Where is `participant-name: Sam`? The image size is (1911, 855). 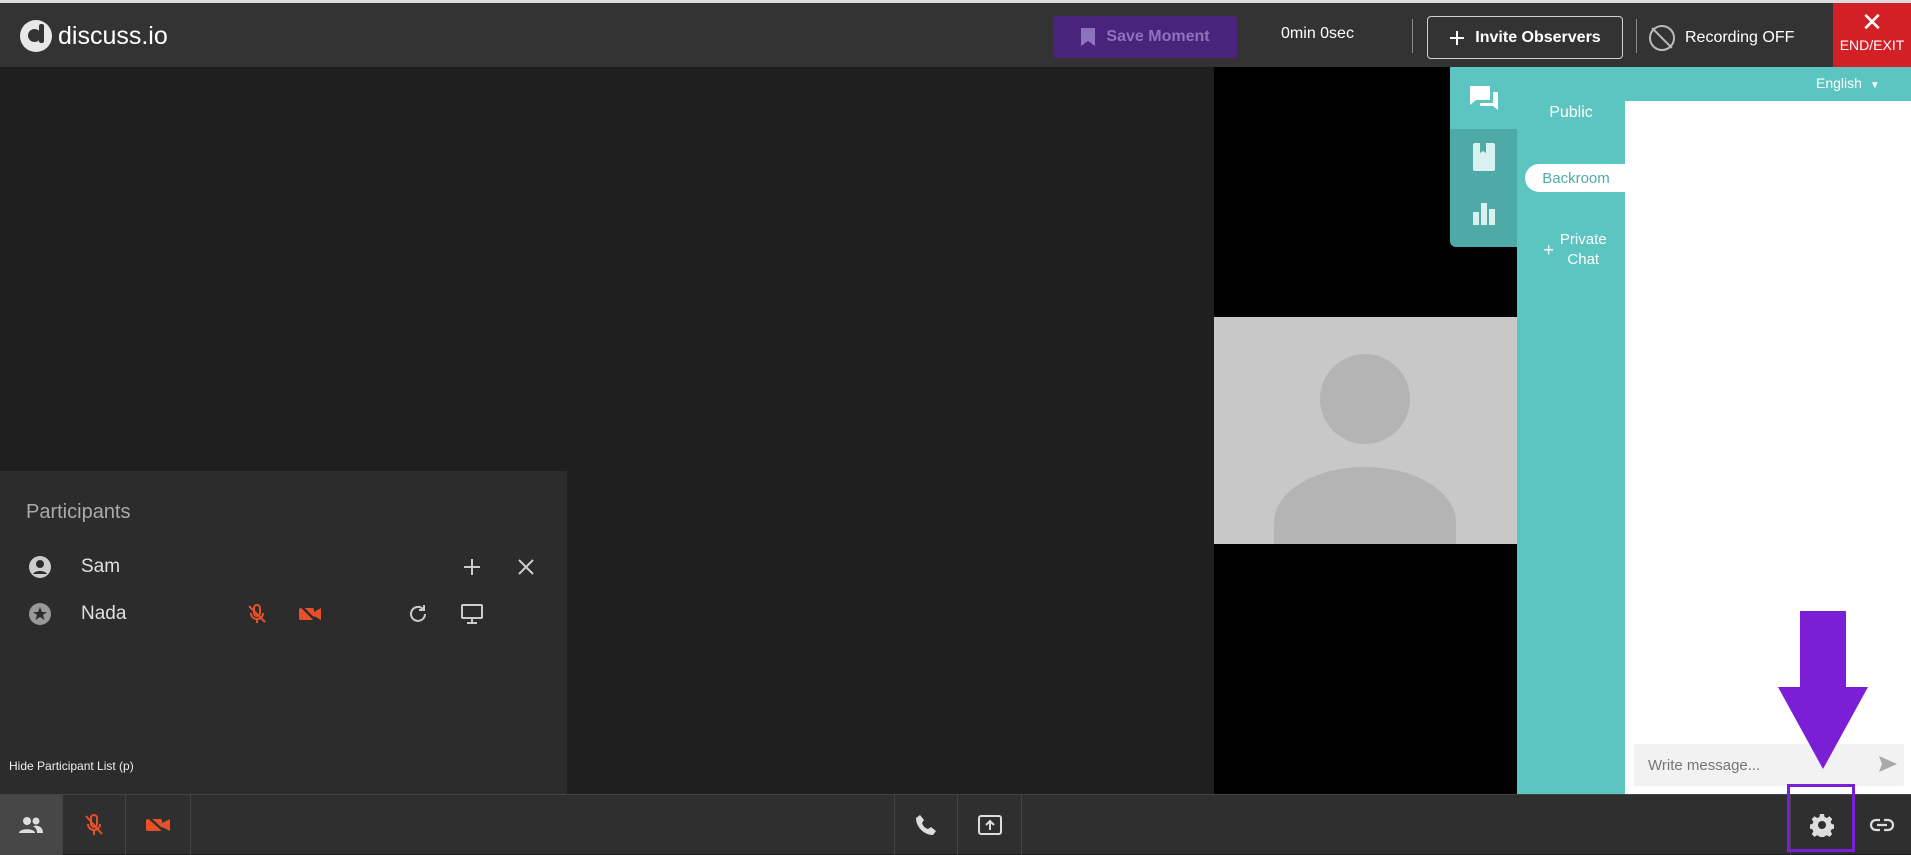 participant-name: Sam is located at coordinates (101, 566).